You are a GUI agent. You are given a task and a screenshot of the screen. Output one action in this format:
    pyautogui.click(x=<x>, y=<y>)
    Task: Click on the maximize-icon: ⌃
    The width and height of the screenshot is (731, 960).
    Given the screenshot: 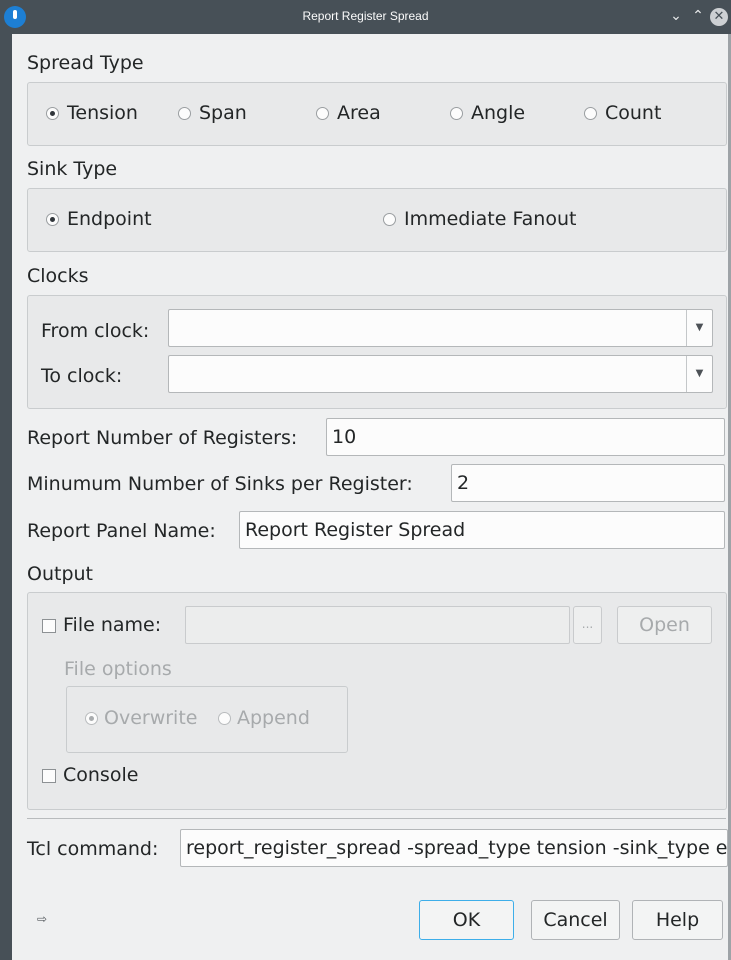 What is the action you would take?
    pyautogui.click(x=698, y=16)
    